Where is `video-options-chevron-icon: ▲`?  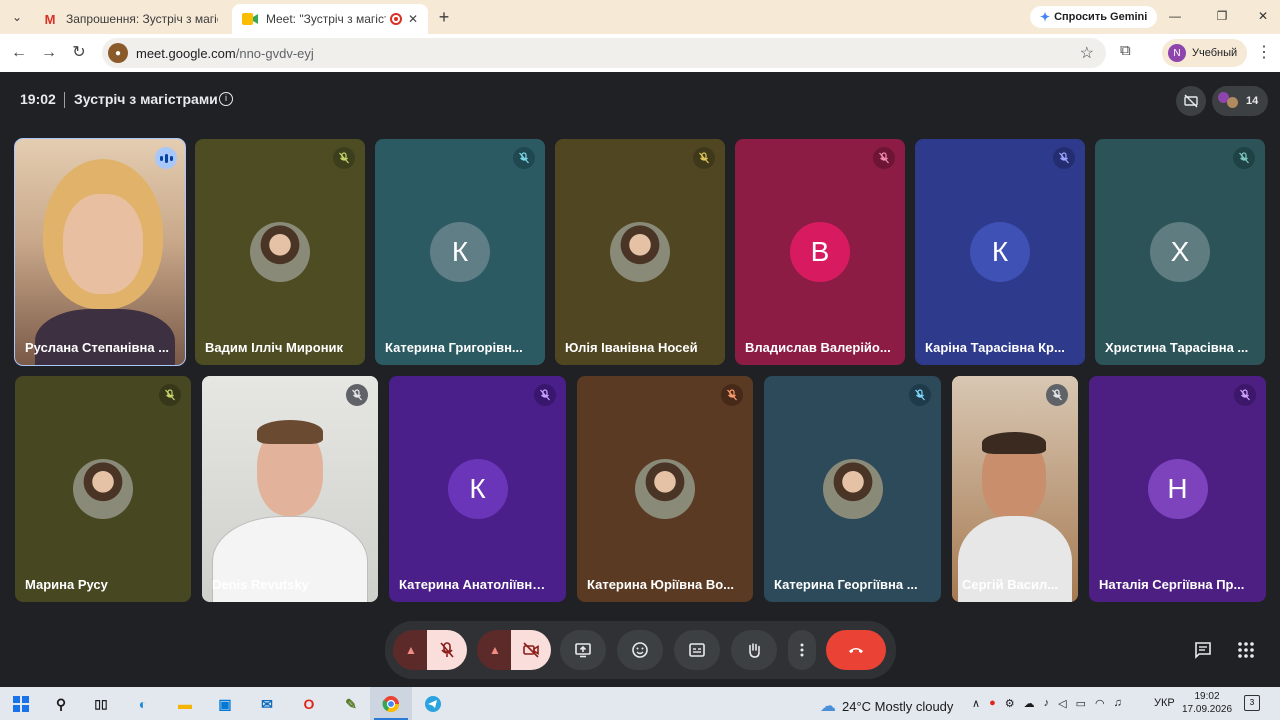
video-options-chevron-icon: ▲ is located at coordinates (495, 650).